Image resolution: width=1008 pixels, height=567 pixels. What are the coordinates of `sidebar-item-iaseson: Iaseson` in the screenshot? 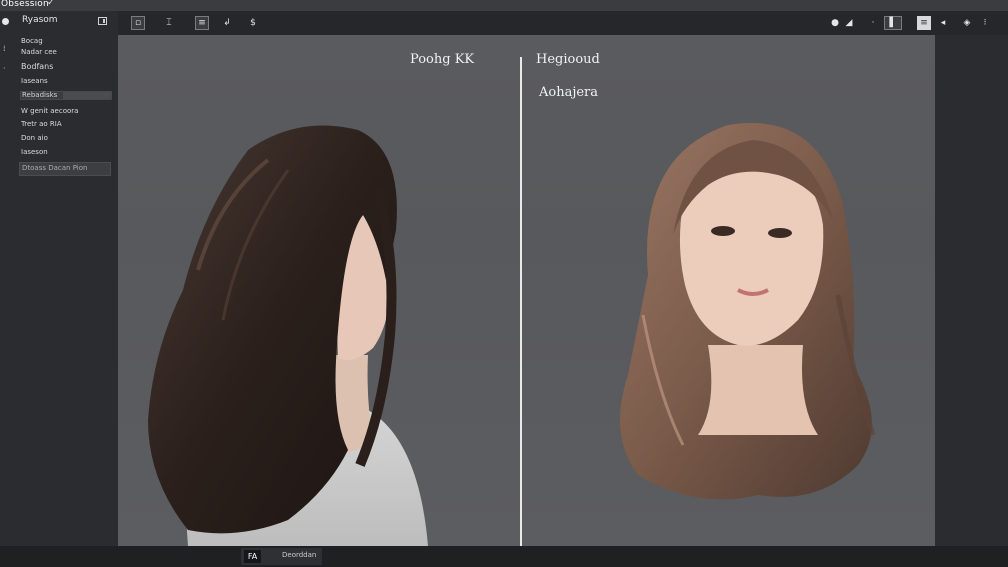 It's located at (34, 152).